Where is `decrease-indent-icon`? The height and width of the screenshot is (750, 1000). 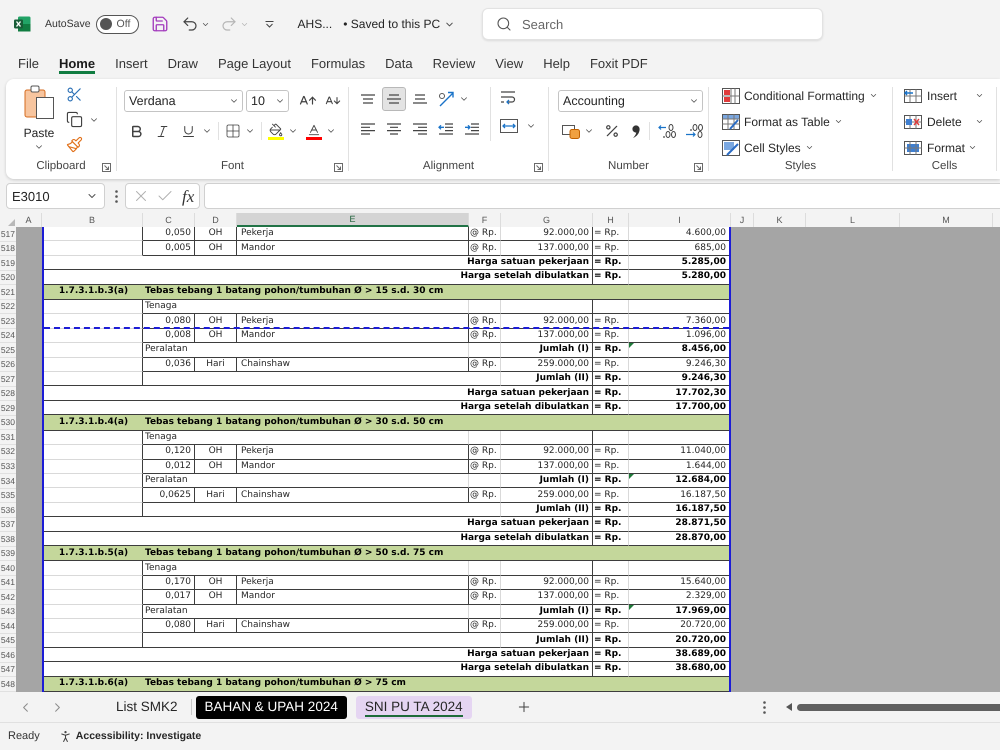 decrease-indent-icon is located at coordinates (446, 129).